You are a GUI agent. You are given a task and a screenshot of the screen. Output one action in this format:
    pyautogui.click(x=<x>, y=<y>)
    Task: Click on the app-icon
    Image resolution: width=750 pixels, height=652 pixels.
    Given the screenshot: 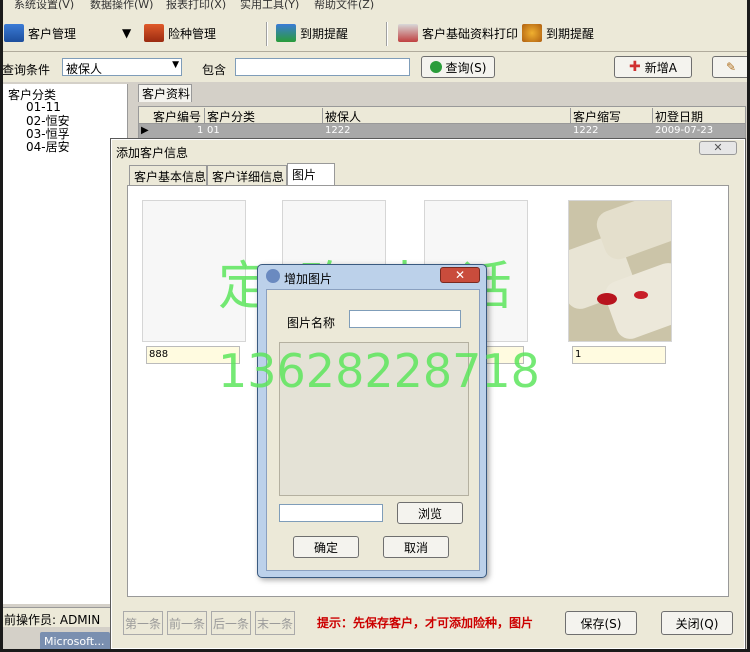 What is the action you would take?
    pyautogui.click(x=273, y=276)
    